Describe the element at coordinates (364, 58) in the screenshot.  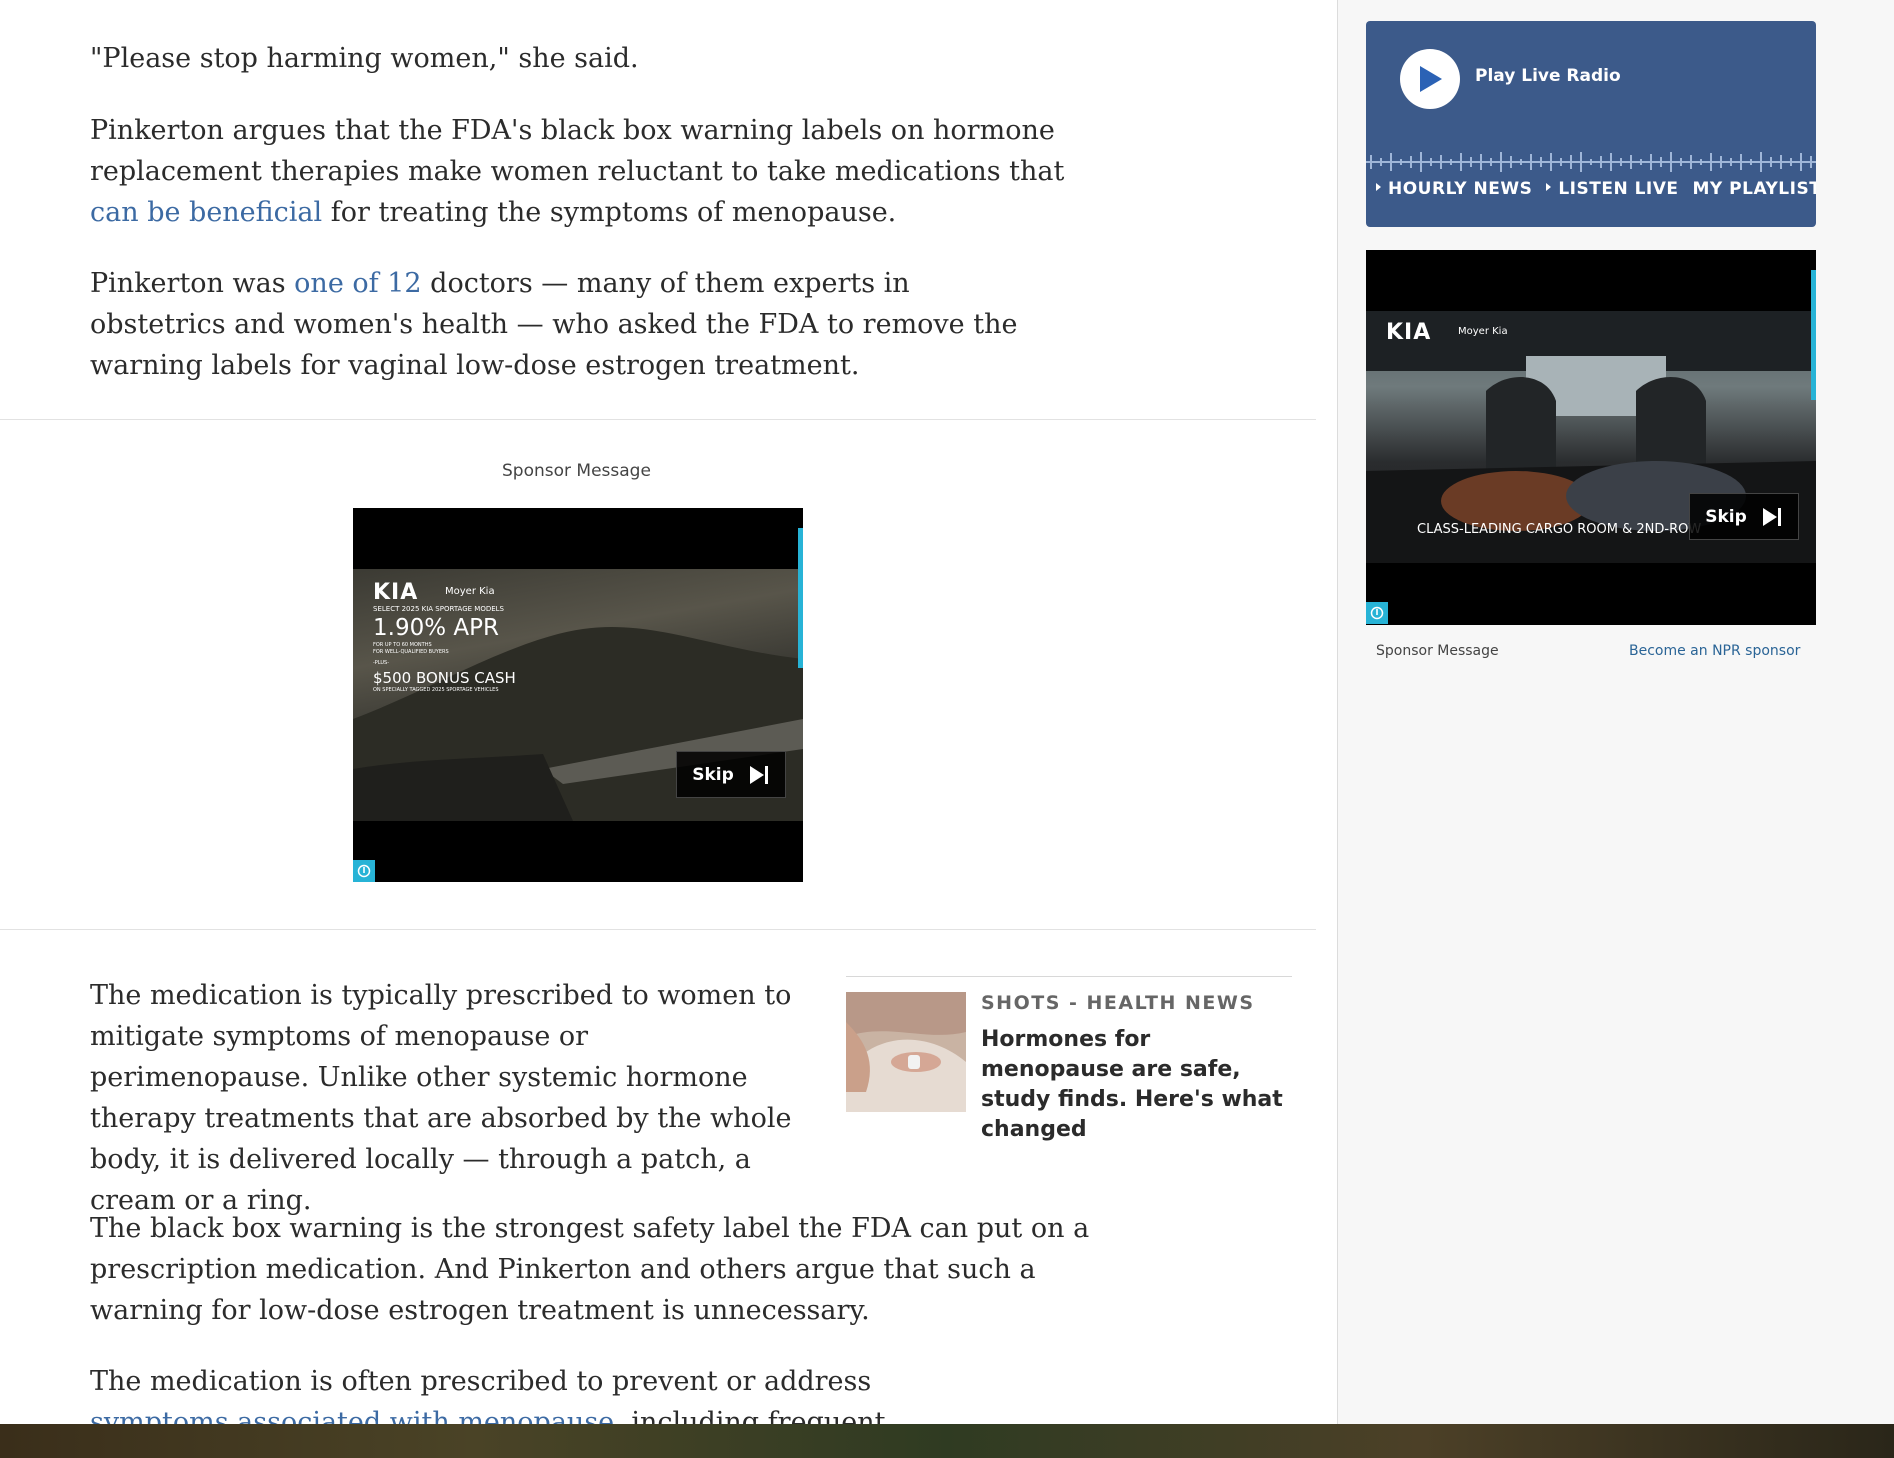
I see `quote-paragraph: "Please stop harming women," she said.` at that location.